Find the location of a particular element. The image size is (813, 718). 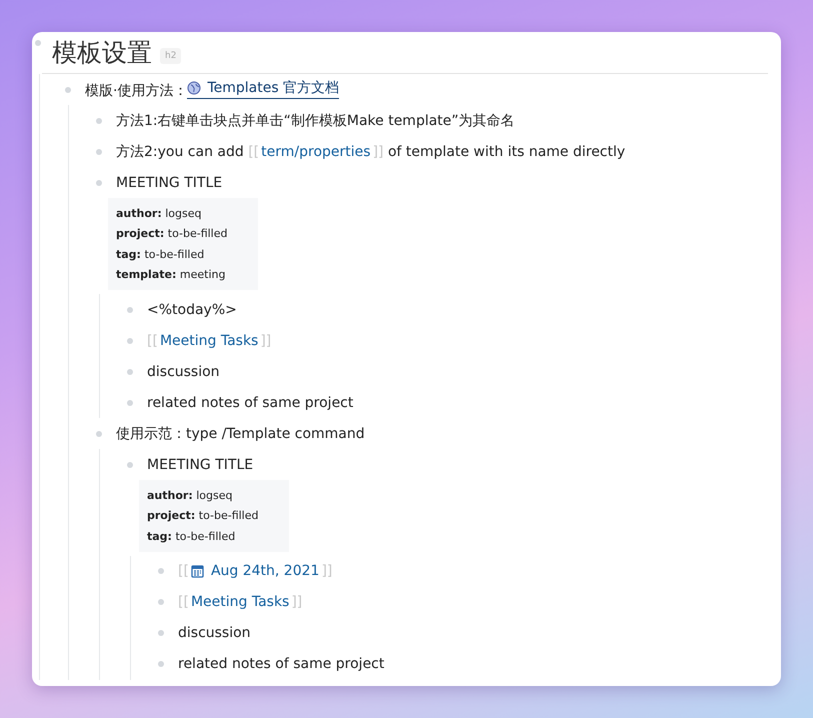

property-key: template: is located at coordinates (146, 275).